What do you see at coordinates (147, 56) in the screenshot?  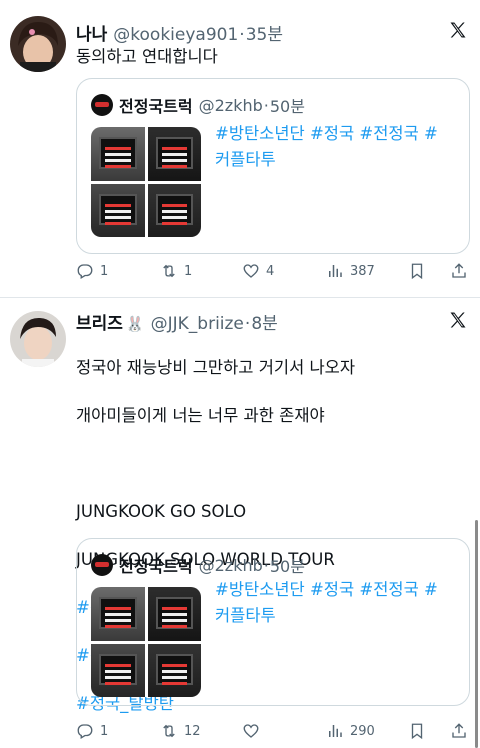 I see `tweet-text: 동의하고 연대합니다` at bounding box center [147, 56].